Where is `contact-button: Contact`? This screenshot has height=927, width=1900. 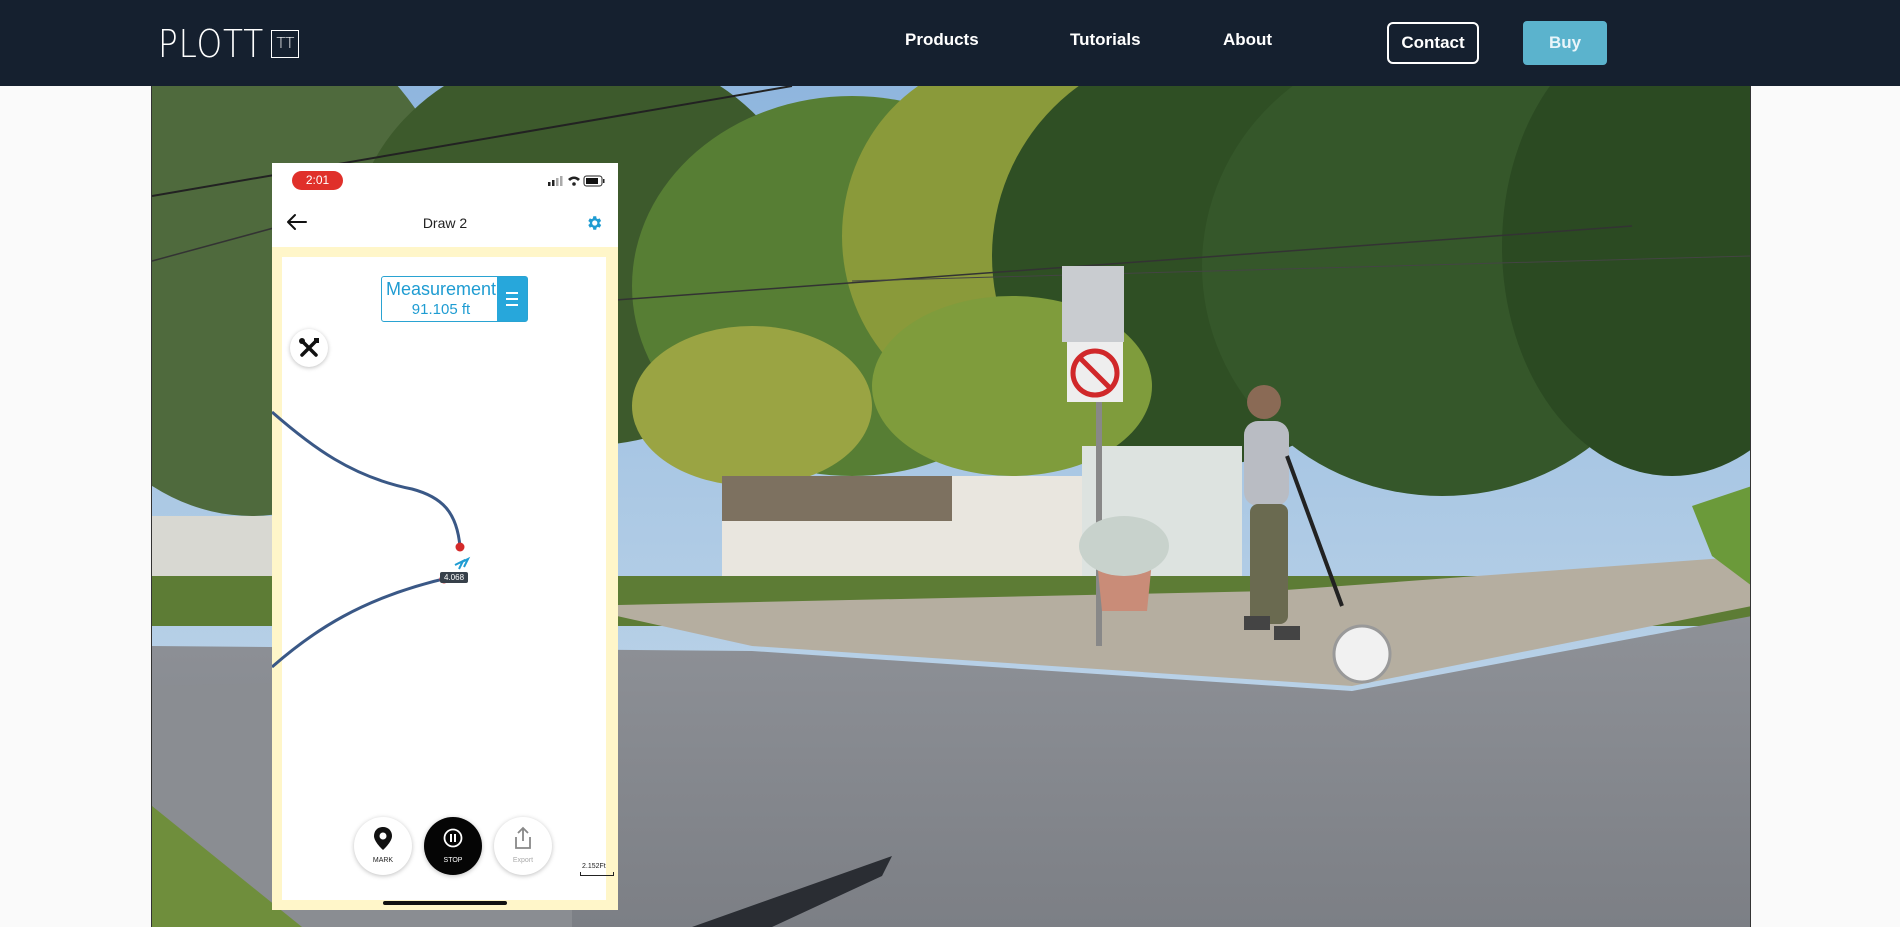
contact-button: Contact is located at coordinates (1433, 43).